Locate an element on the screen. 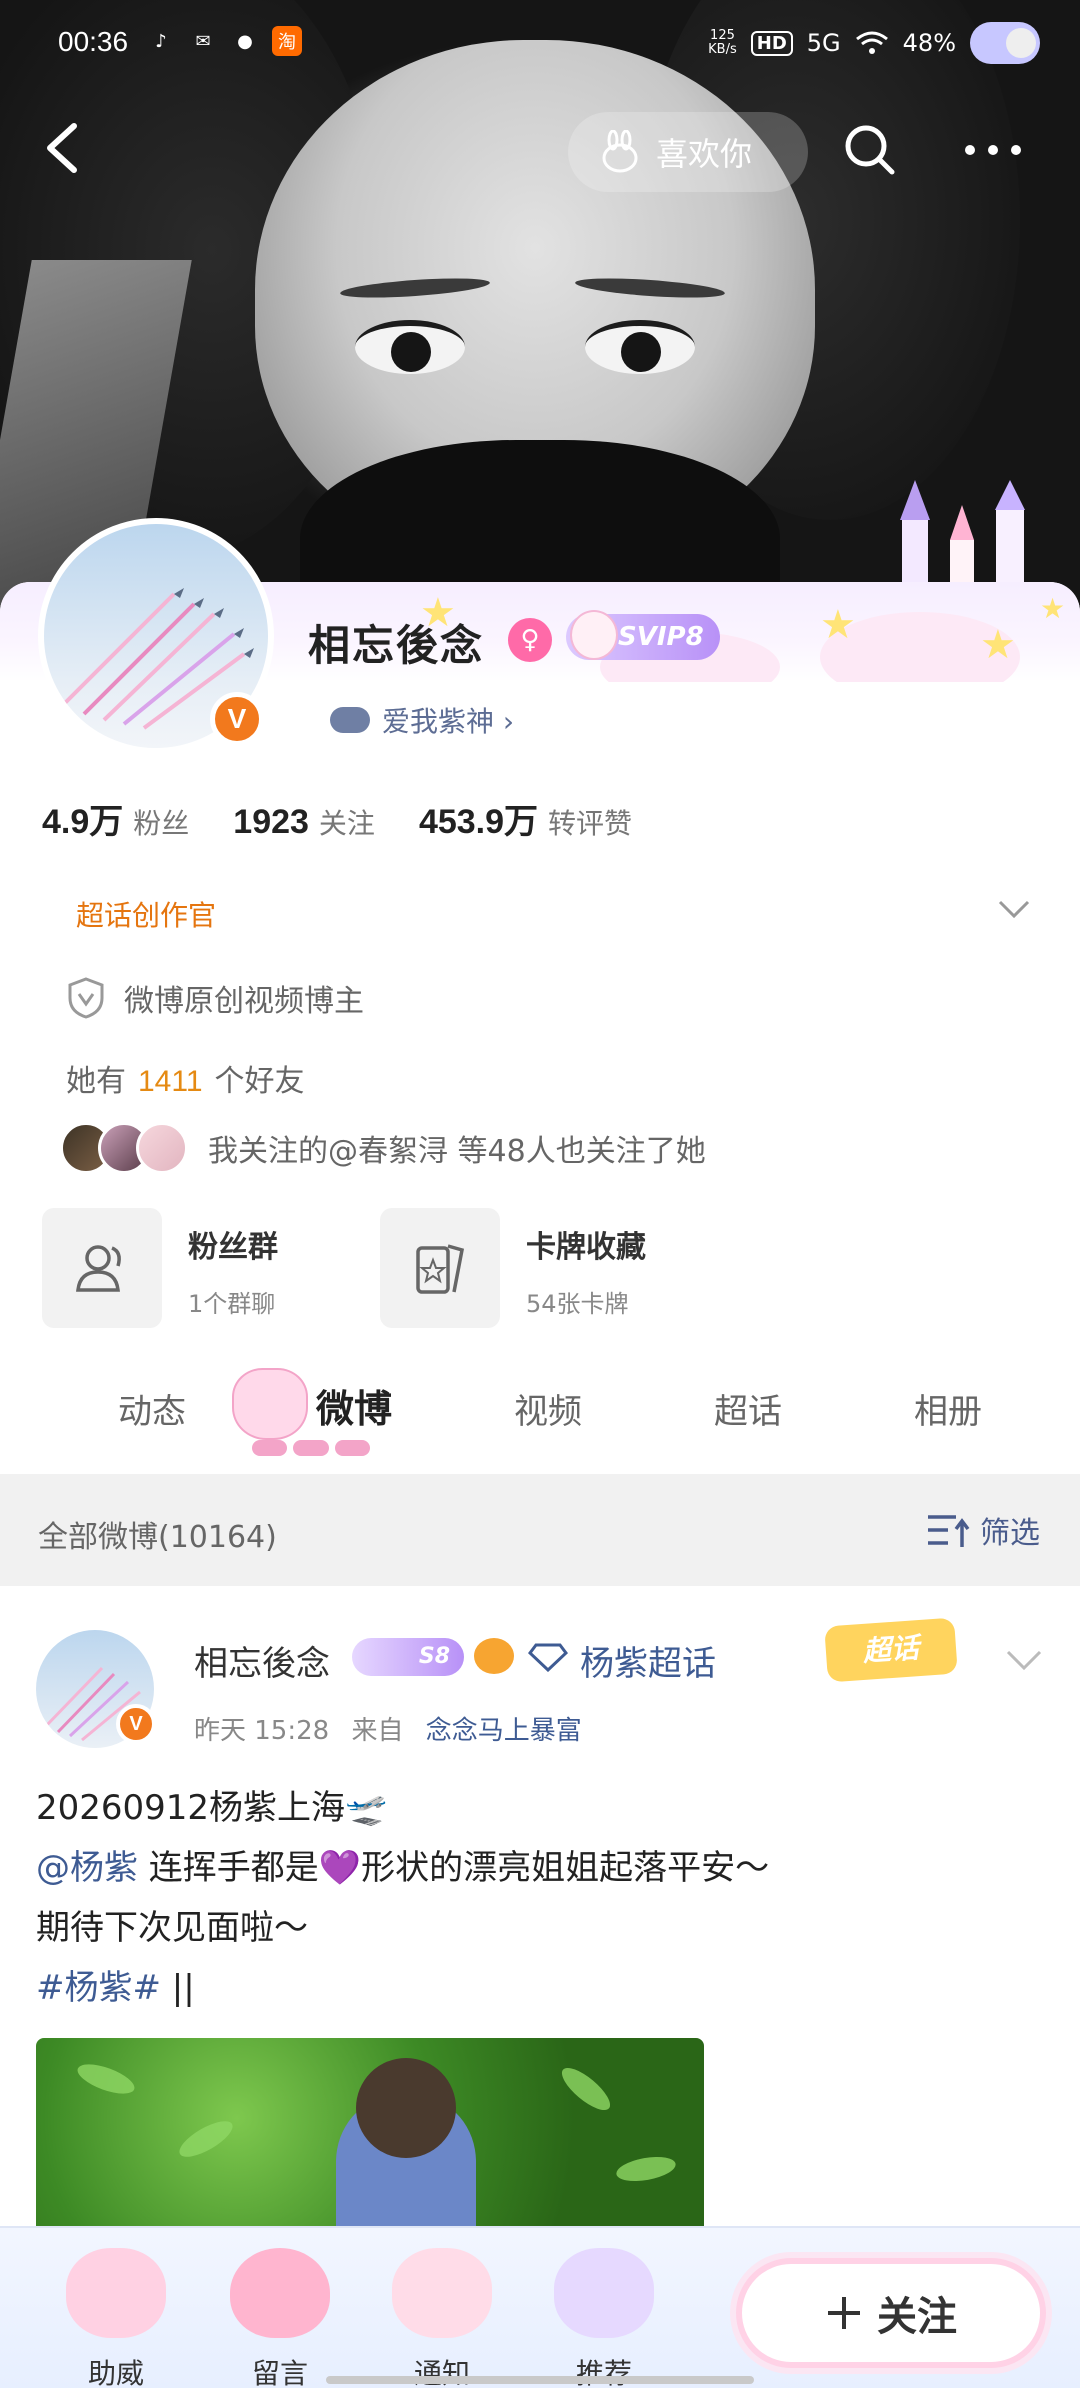 The image size is (1080, 2388). hd-icon: HD is located at coordinates (771, 43).